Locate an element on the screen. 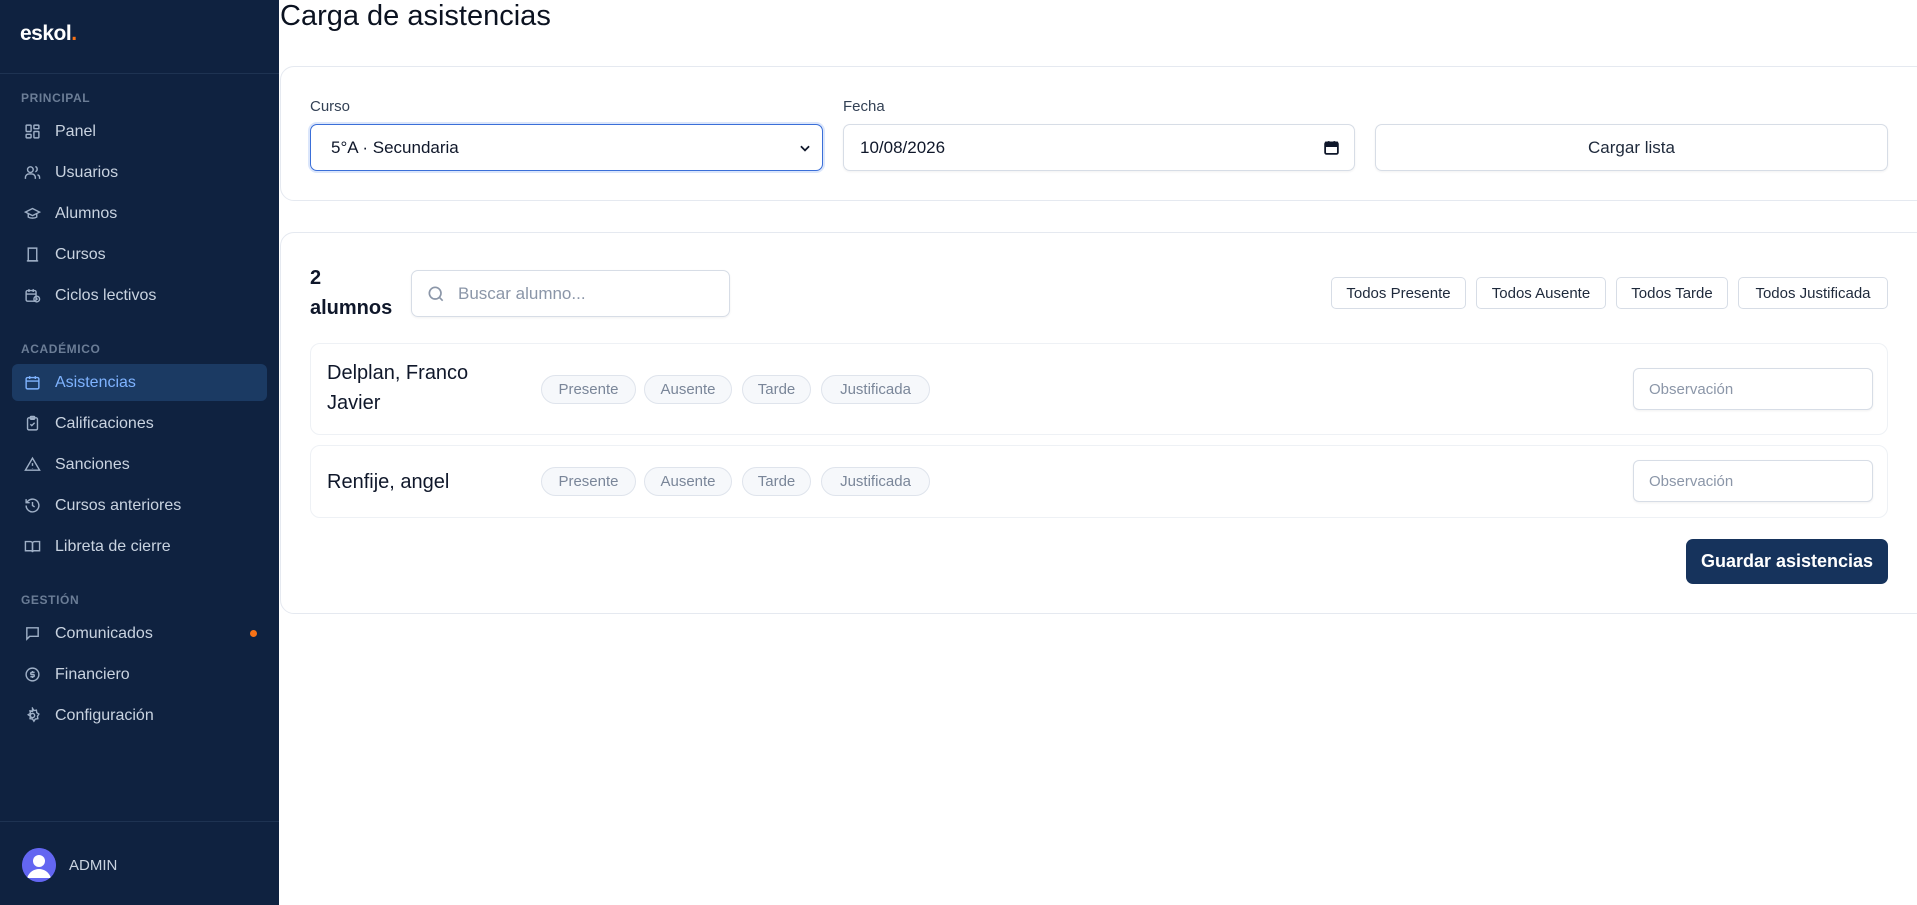 The width and height of the screenshot is (1917, 905). date-value: 10/08/2026 is located at coordinates (903, 147).